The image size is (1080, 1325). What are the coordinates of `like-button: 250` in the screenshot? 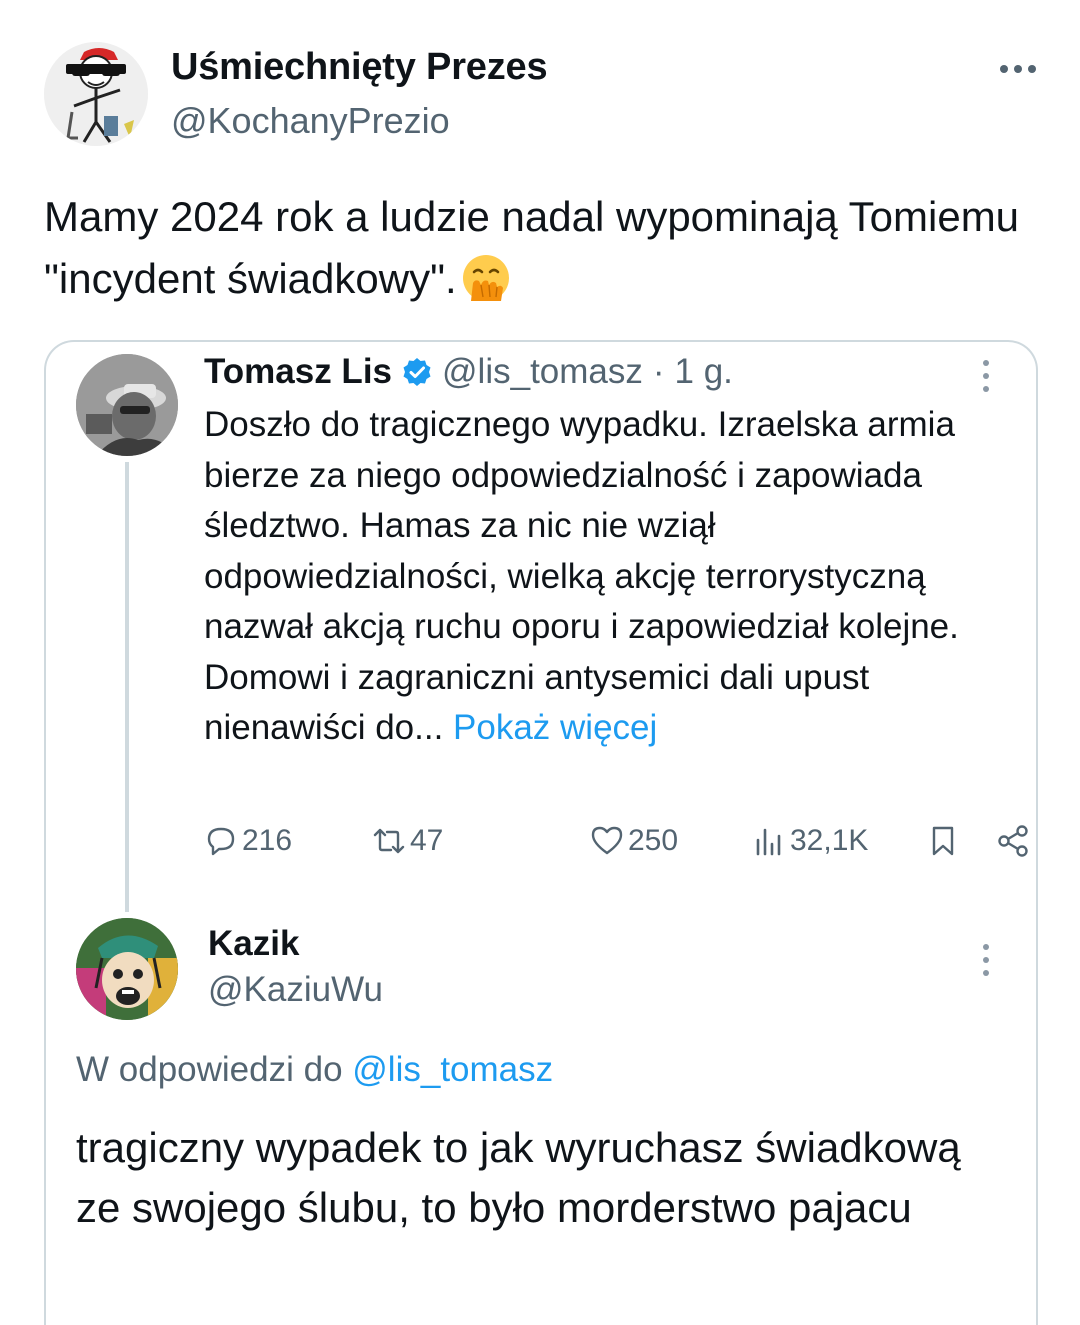 It's located at (634, 841).